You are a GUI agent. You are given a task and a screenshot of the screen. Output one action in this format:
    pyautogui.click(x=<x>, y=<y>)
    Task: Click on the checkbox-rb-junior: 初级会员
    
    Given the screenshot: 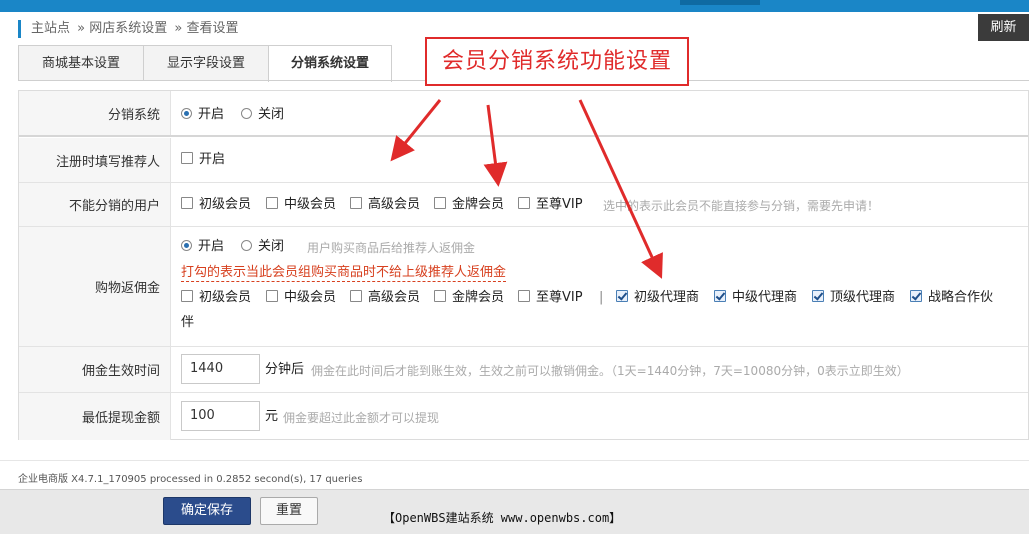 What is the action you would take?
    pyautogui.click(x=216, y=298)
    